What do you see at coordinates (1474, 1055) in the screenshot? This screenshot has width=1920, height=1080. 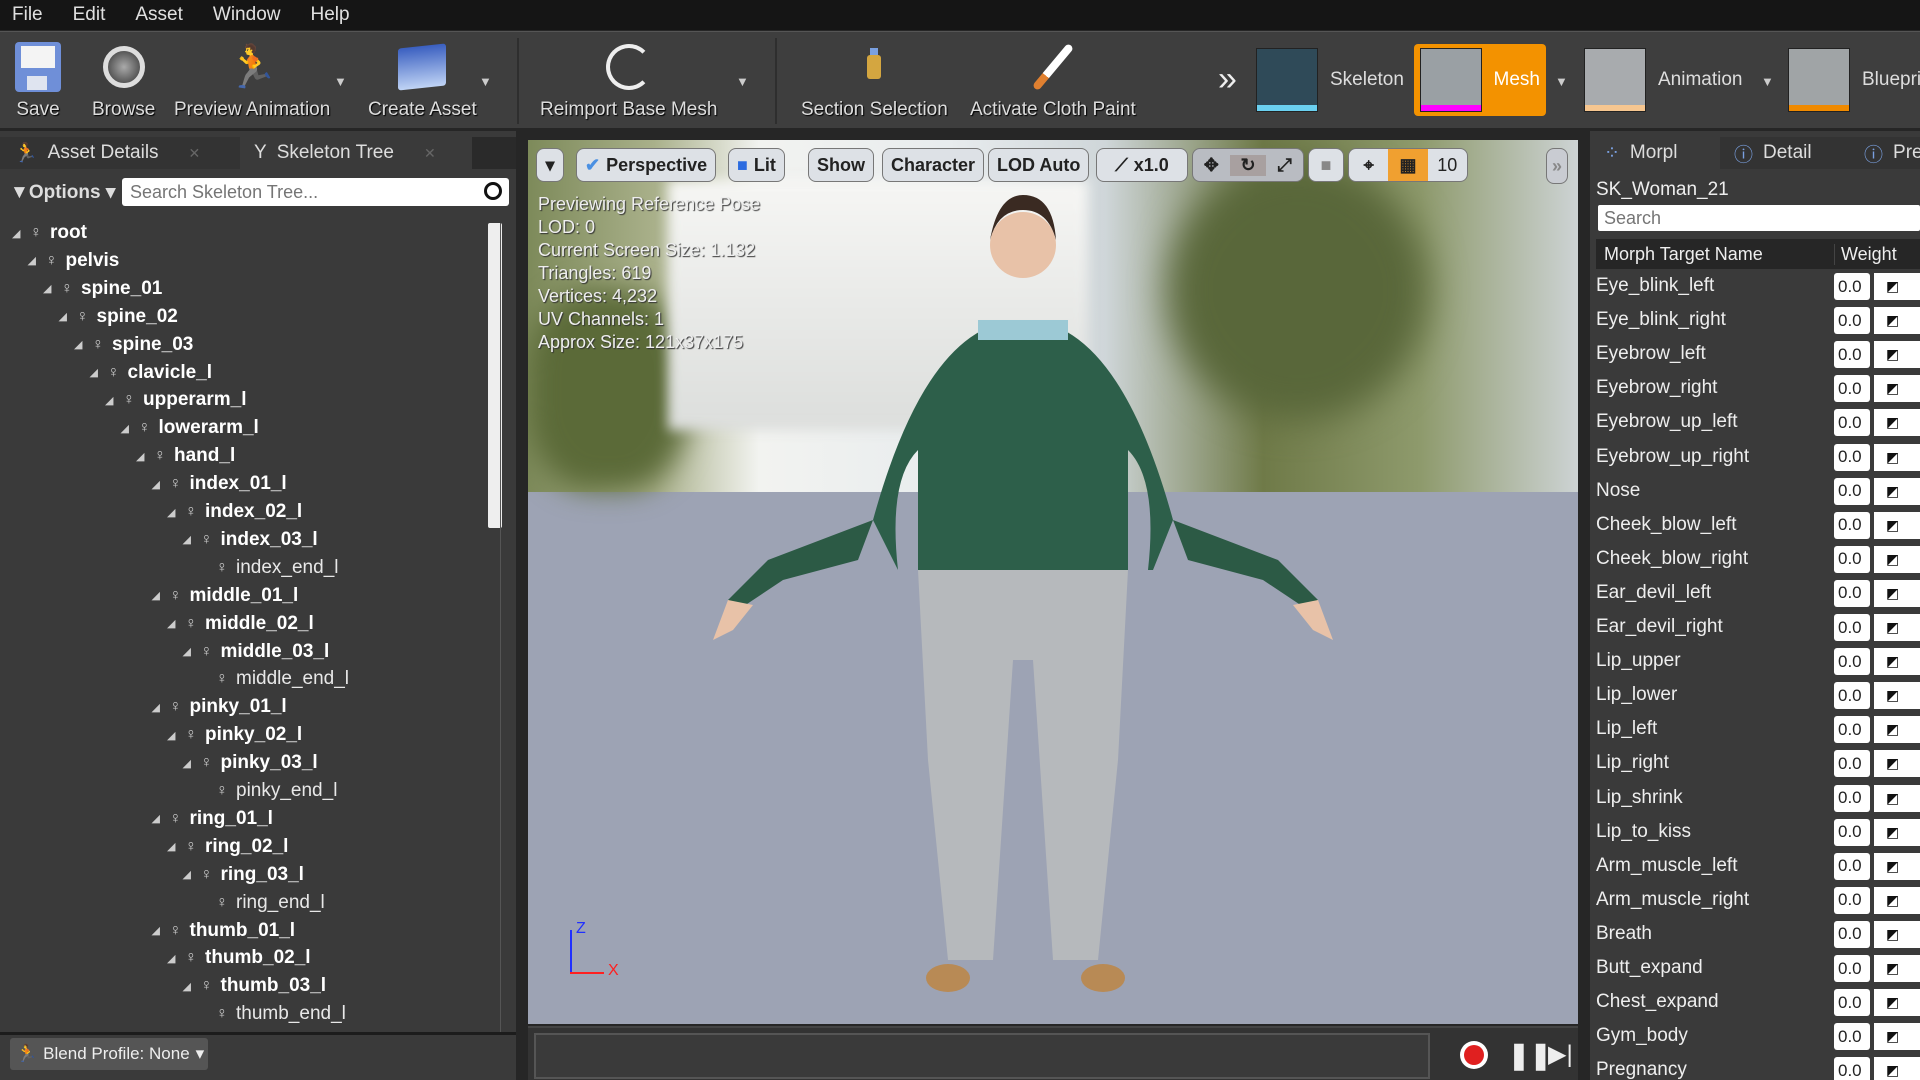 I see `record-button` at bounding box center [1474, 1055].